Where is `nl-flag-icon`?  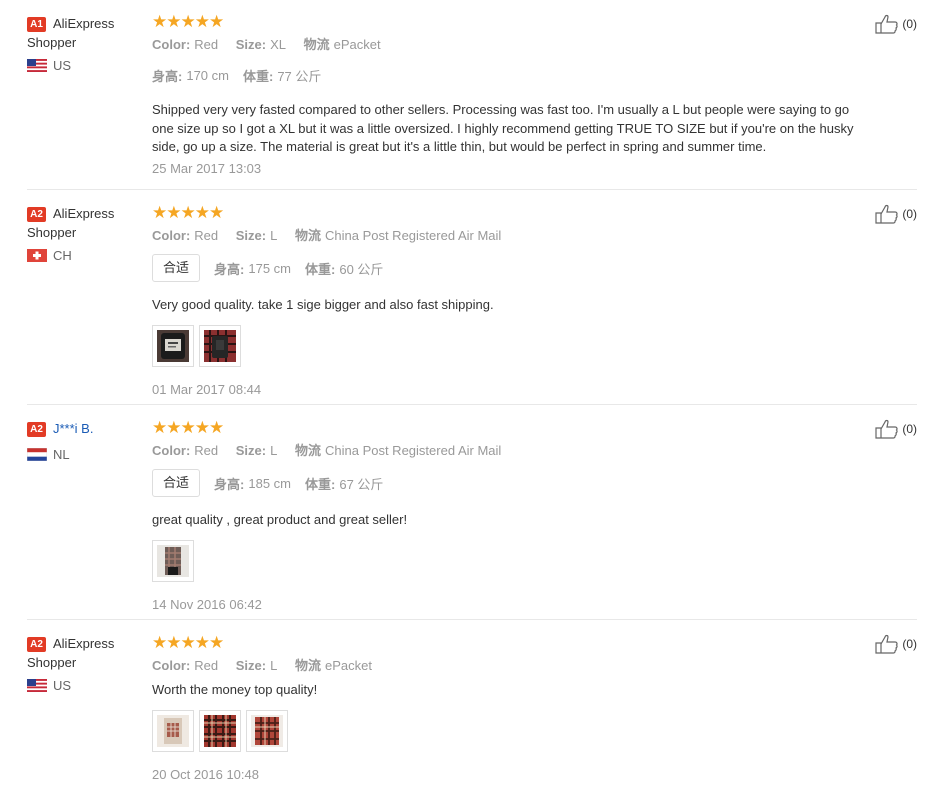
nl-flag-icon is located at coordinates (37, 454).